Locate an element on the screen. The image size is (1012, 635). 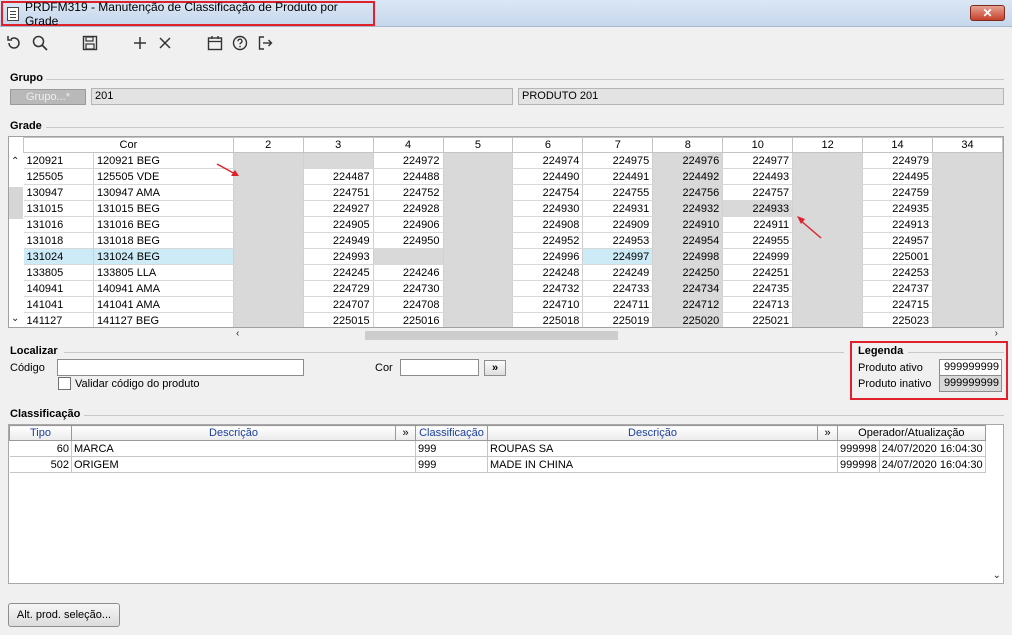
size-column-header: 12 is located at coordinates (828, 145).